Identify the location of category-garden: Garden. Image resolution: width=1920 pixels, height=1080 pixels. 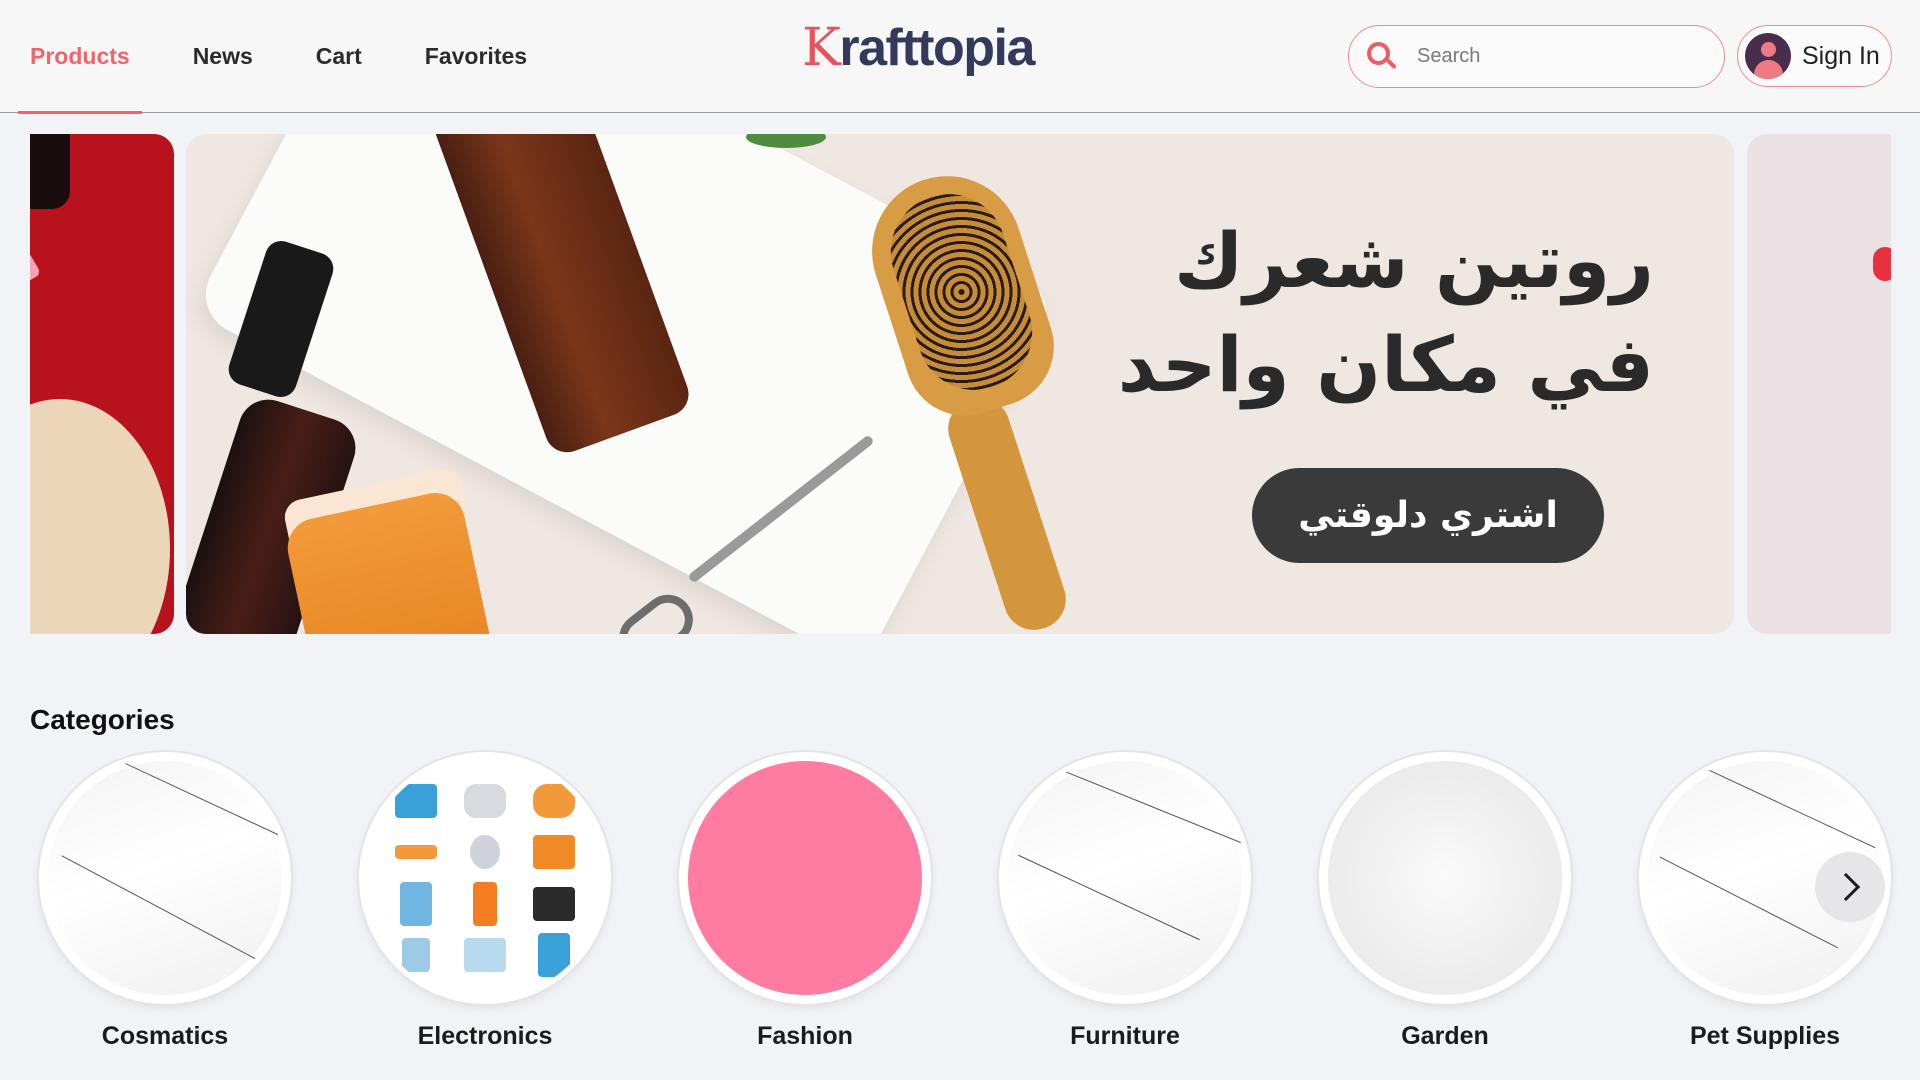
(1445, 901).